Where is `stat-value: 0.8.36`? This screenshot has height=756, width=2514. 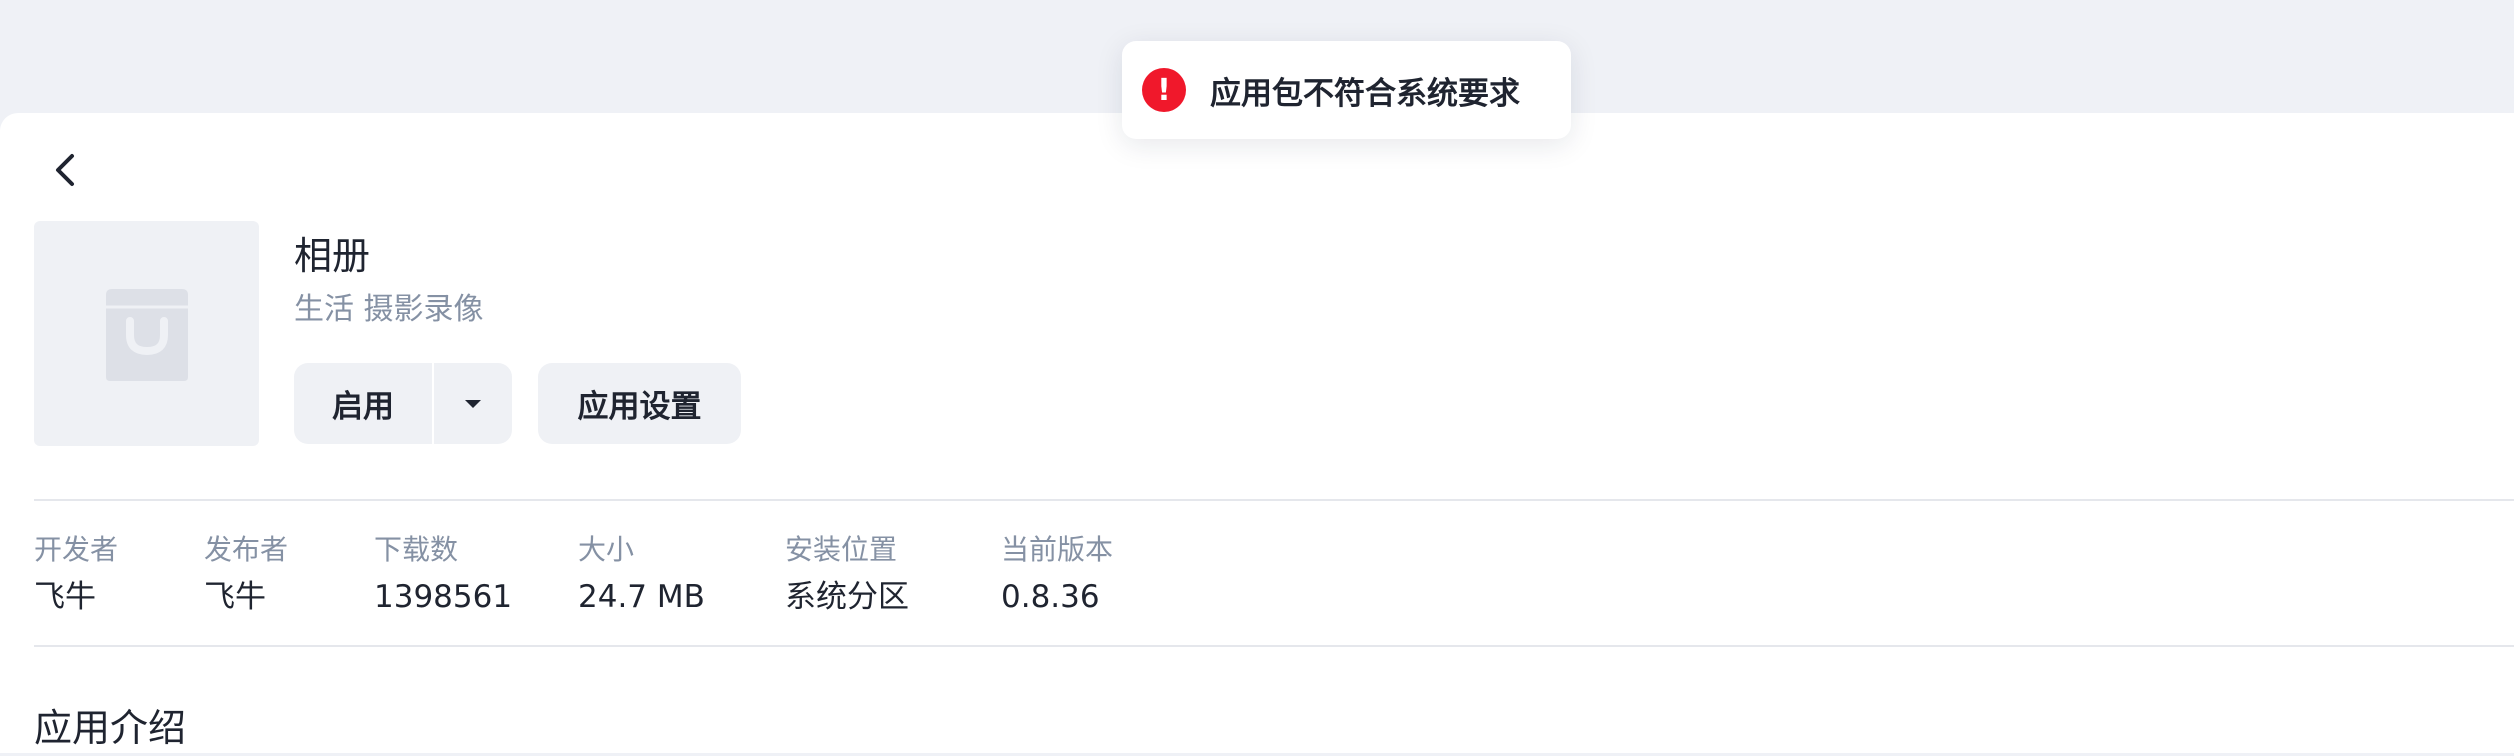 stat-value: 0.8.36 is located at coordinates (1050, 597).